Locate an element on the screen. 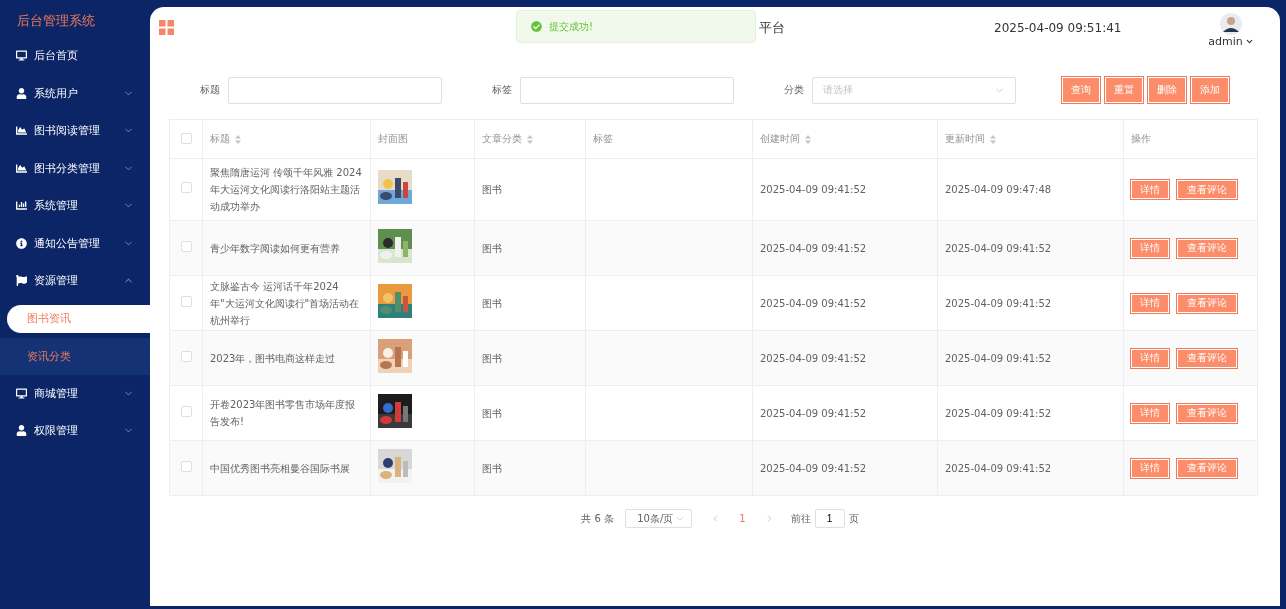 This screenshot has width=1286, height=609. page-size-select: 10条/页 is located at coordinates (659, 518).